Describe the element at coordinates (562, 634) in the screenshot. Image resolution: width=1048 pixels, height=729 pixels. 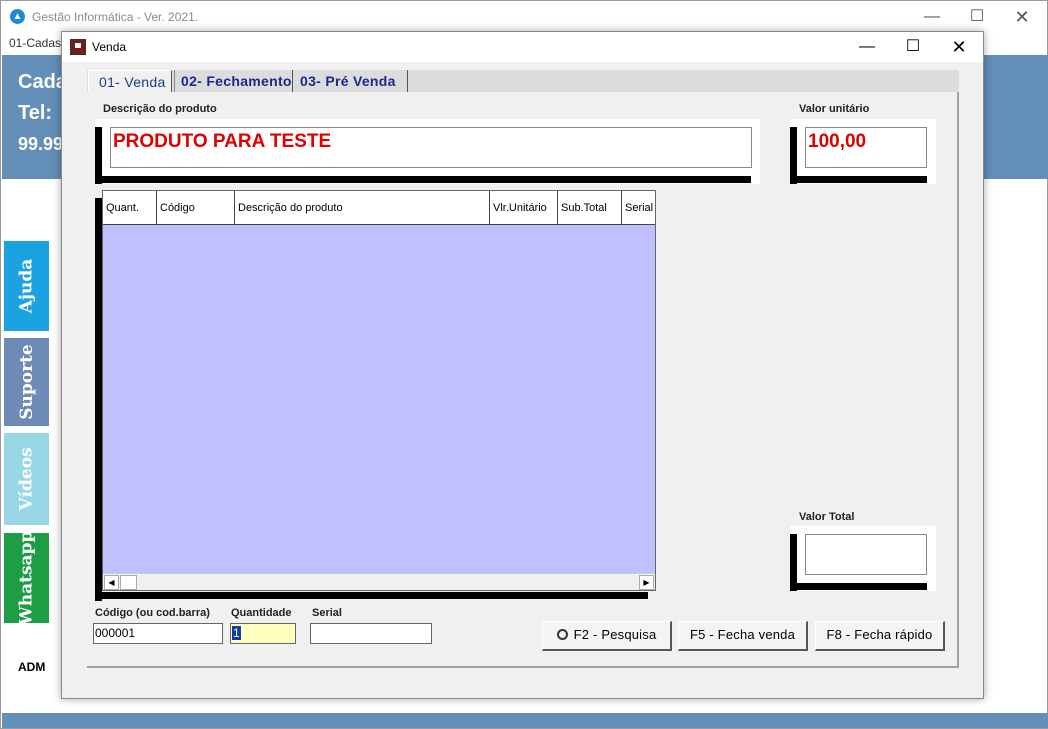
I see `search-icon` at that location.